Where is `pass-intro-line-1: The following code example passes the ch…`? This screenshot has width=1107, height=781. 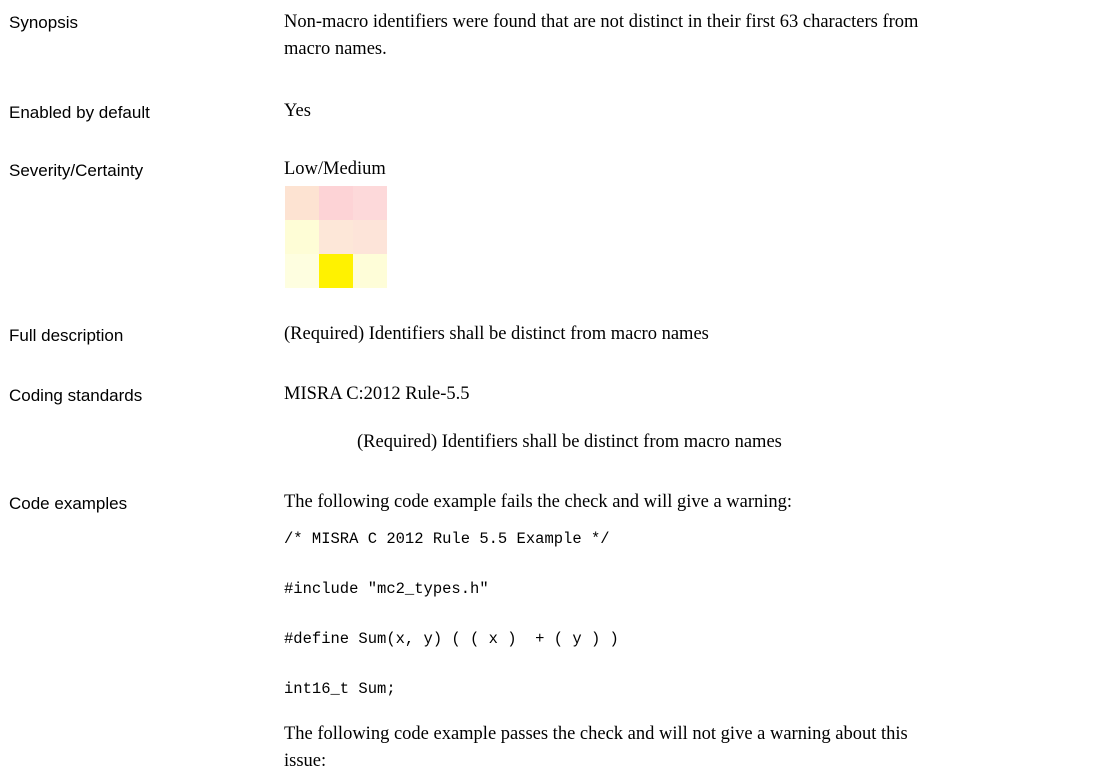 pass-intro-line-1: The following code example passes the ch… is located at coordinates (596, 734).